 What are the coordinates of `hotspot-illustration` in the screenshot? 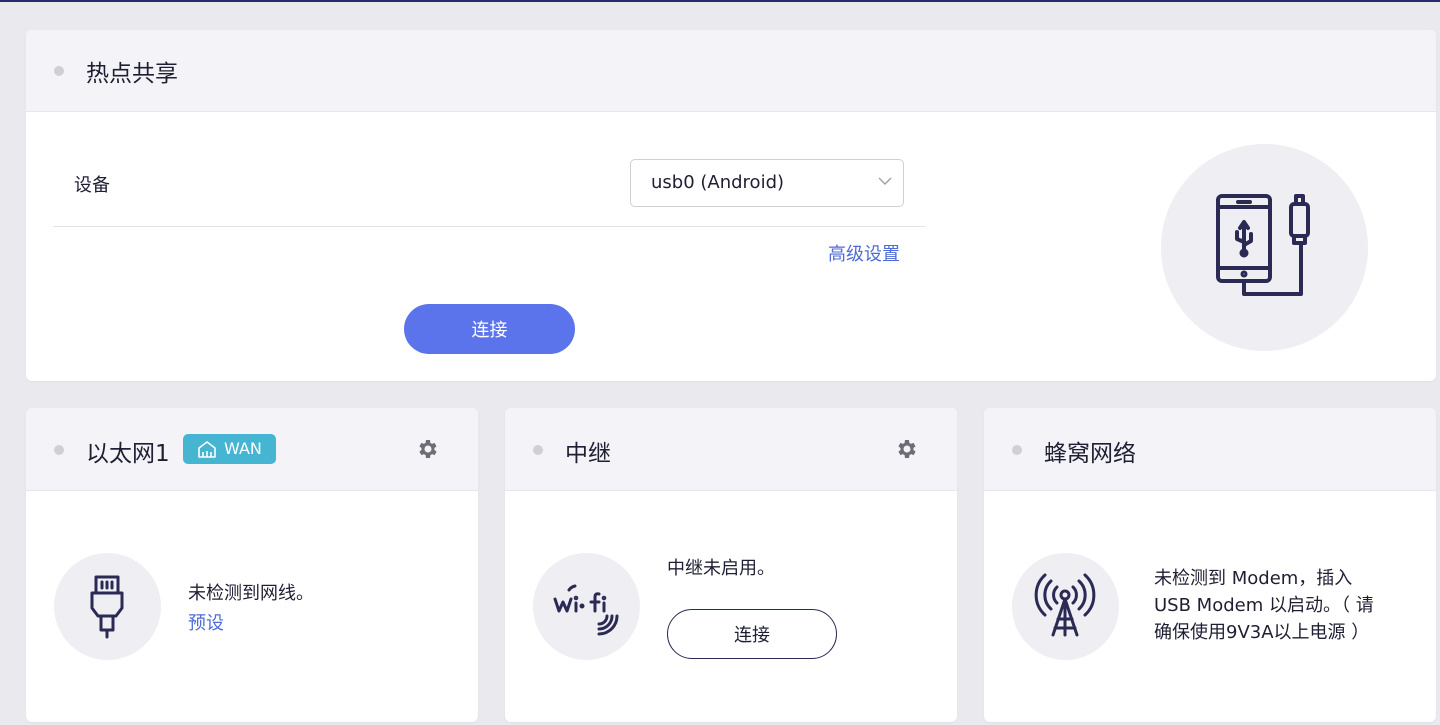 It's located at (1264, 247).